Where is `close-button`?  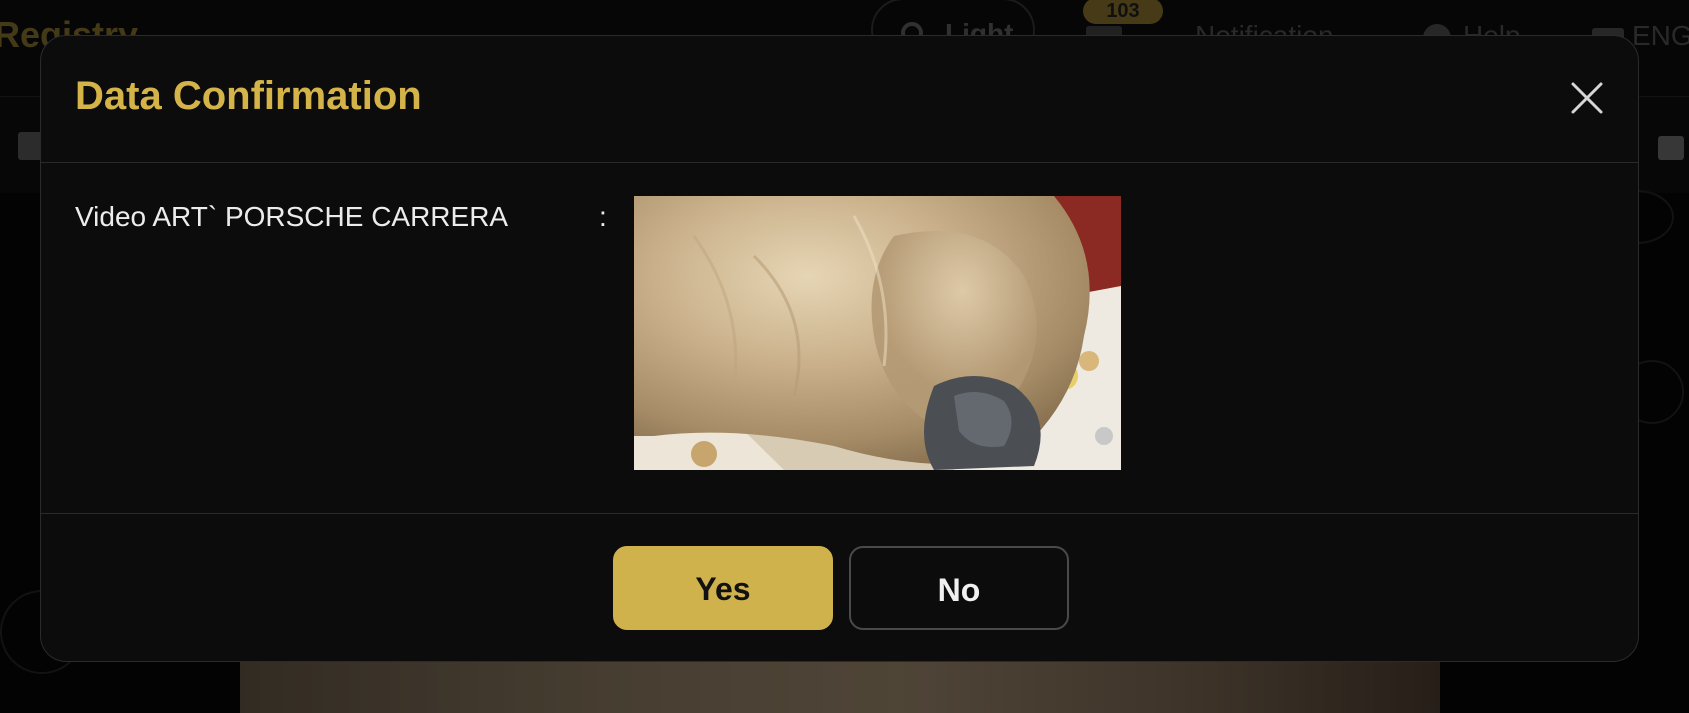
close-button is located at coordinates (1587, 98).